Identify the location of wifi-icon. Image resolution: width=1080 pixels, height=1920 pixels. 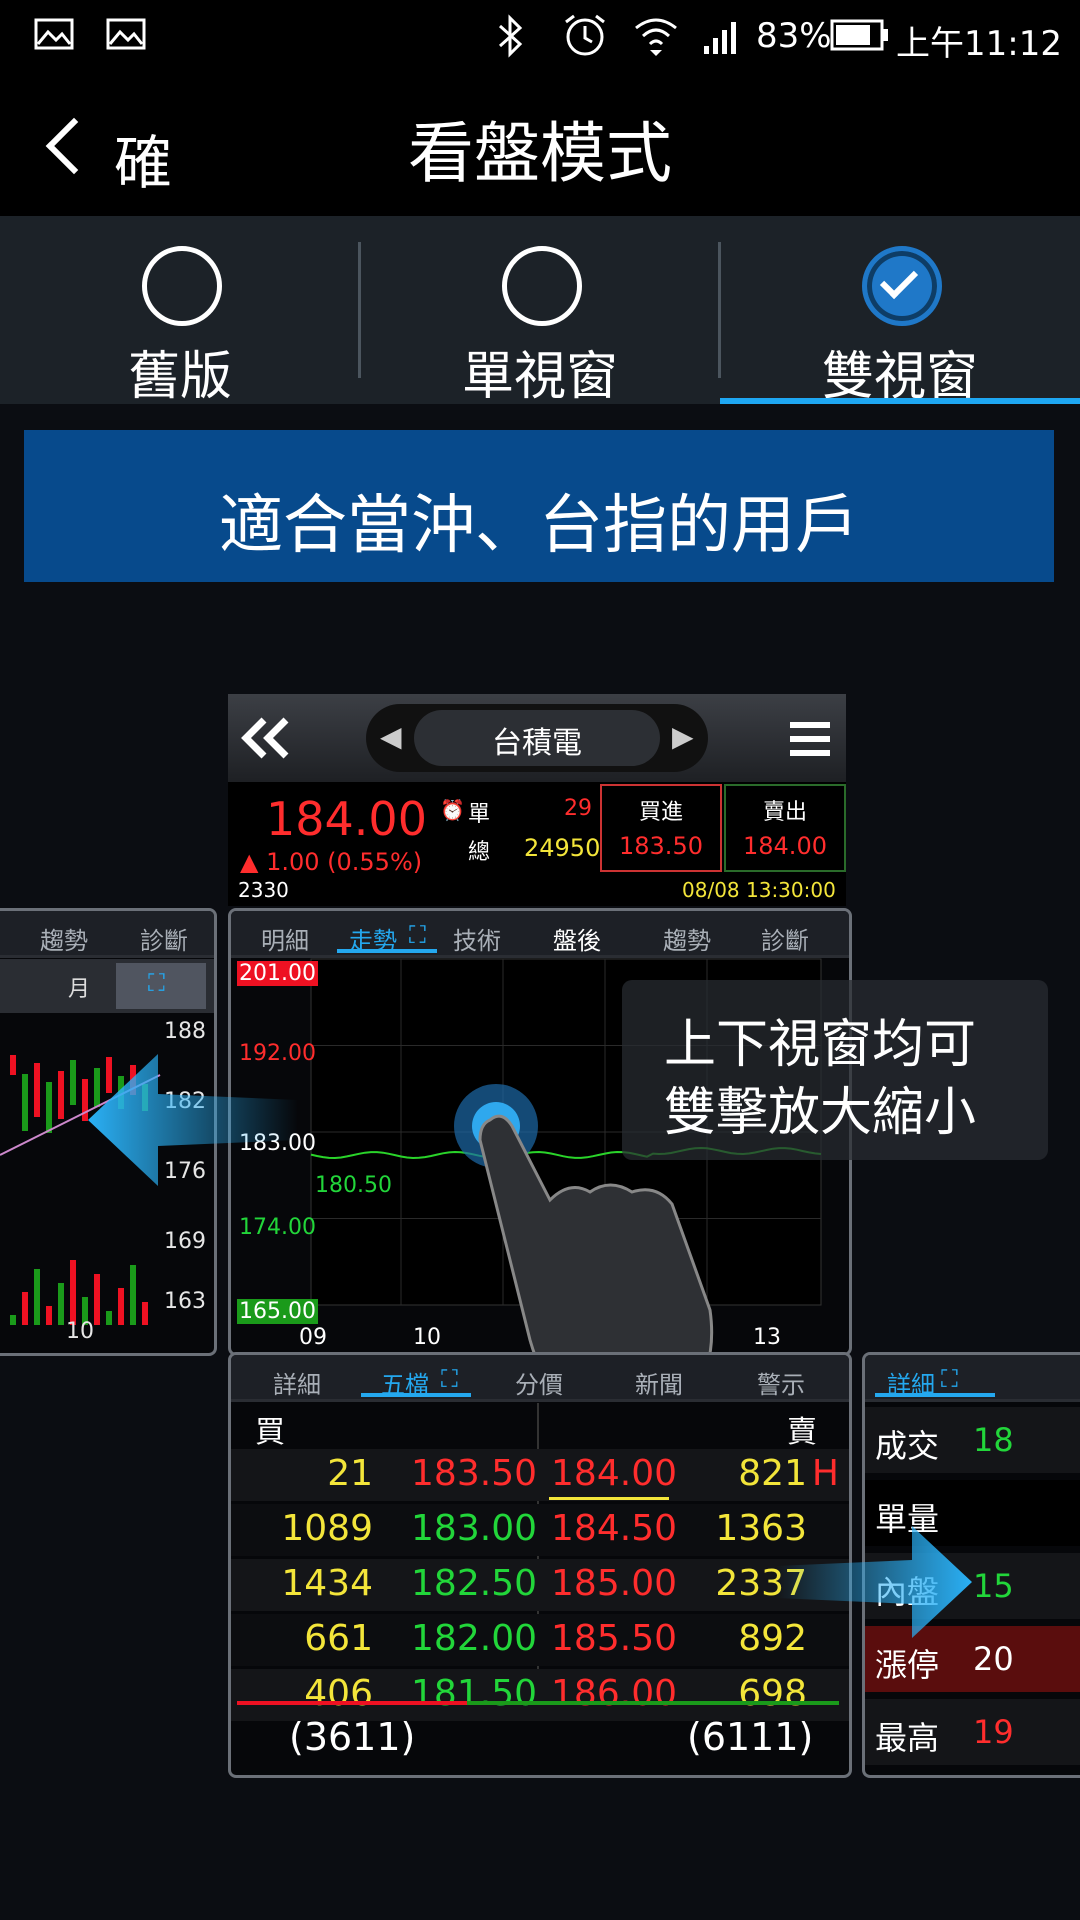
(656, 37).